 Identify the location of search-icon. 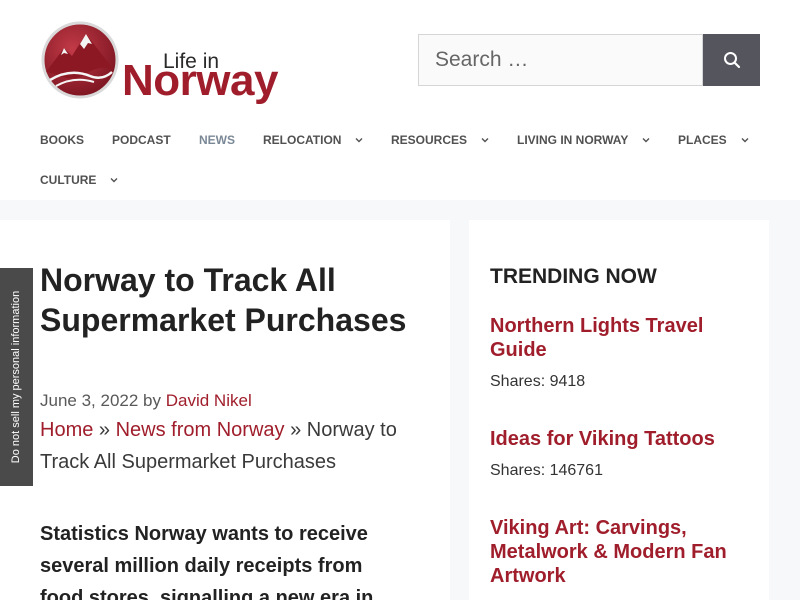
(731, 60).